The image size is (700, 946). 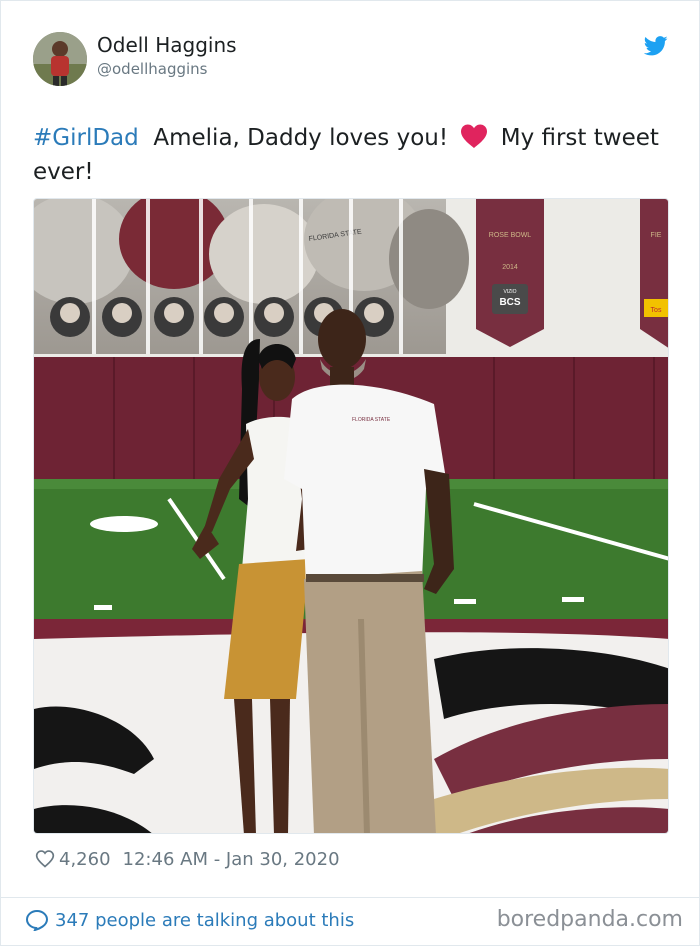 What do you see at coordinates (656, 235) in the screenshot?
I see `banner-fiesta: FIE` at bounding box center [656, 235].